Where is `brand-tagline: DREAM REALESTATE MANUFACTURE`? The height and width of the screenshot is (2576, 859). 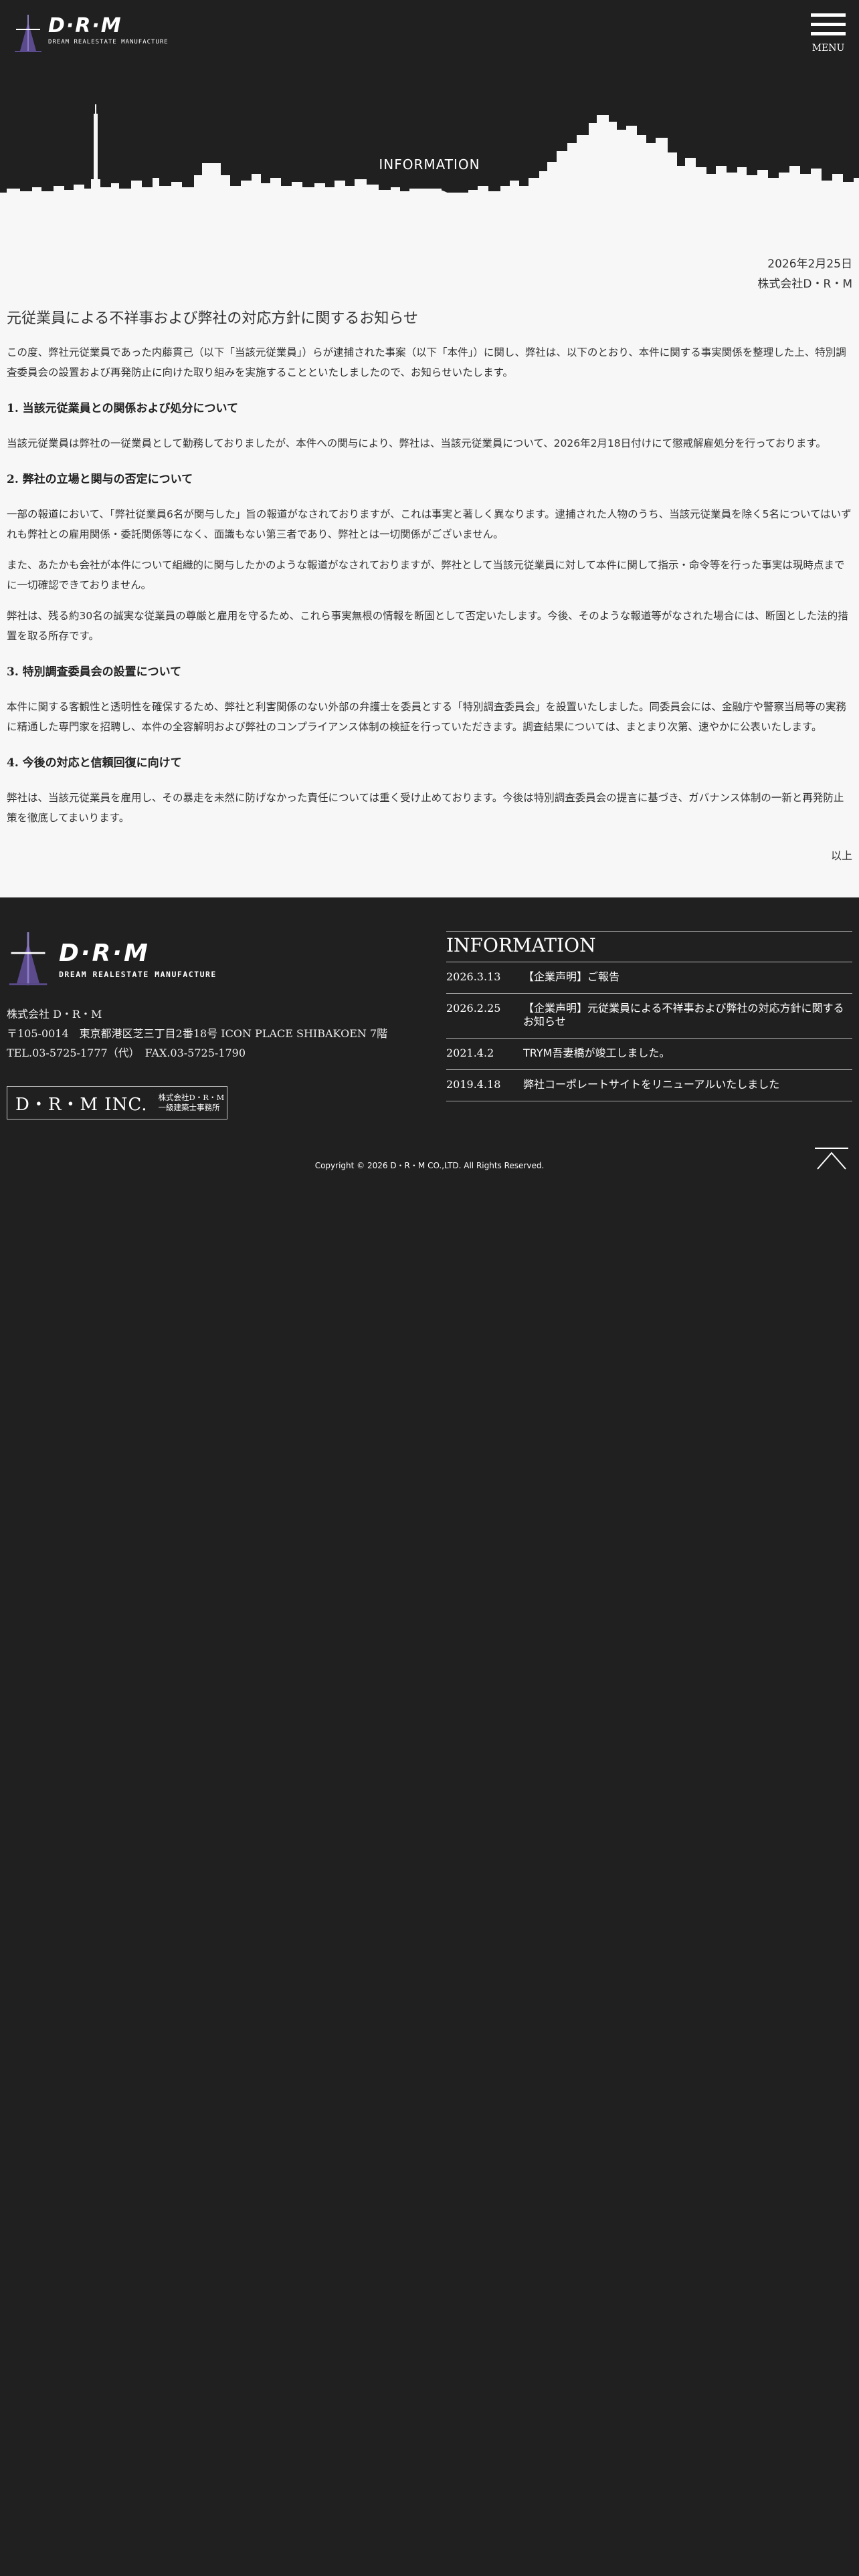 brand-tagline: DREAM REALESTATE MANUFACTURE is located at coordinates (109, 42).